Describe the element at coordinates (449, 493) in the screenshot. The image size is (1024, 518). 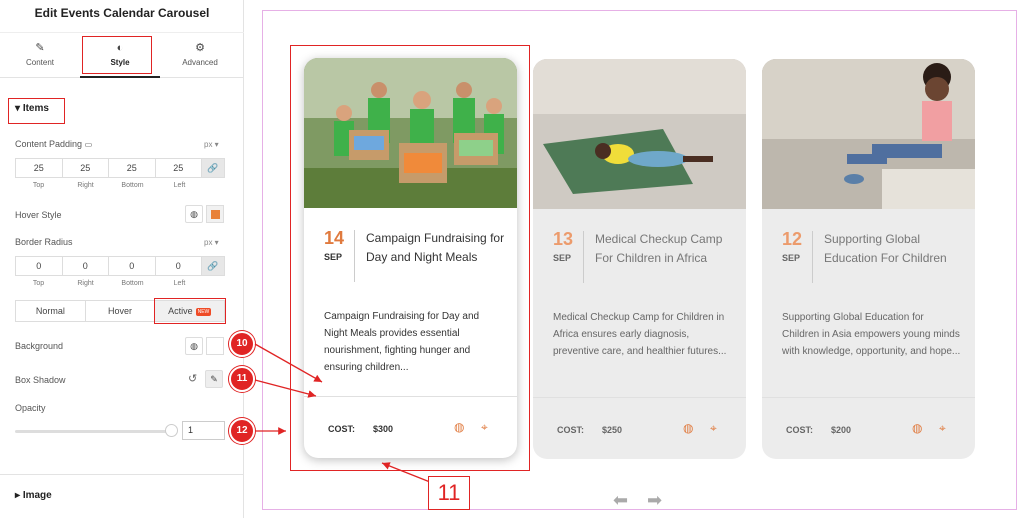
I see `annotation-number: 11` at that location.